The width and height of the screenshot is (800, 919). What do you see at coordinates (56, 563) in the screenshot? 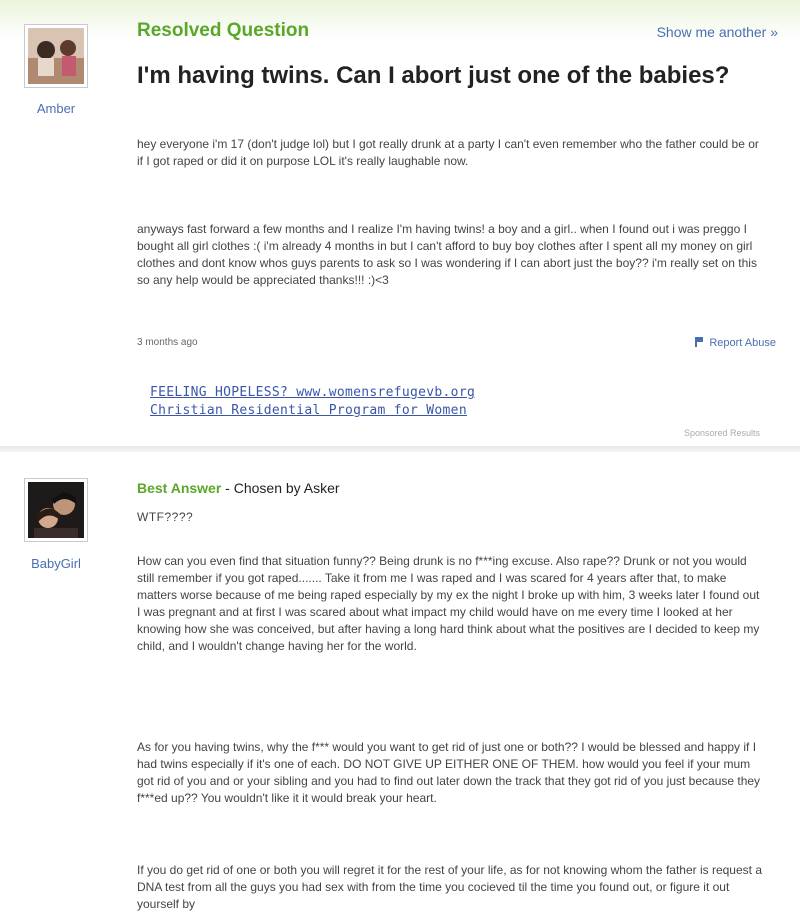
I see `answerer-name: BabyGirl` at bounding box center [56, 563].